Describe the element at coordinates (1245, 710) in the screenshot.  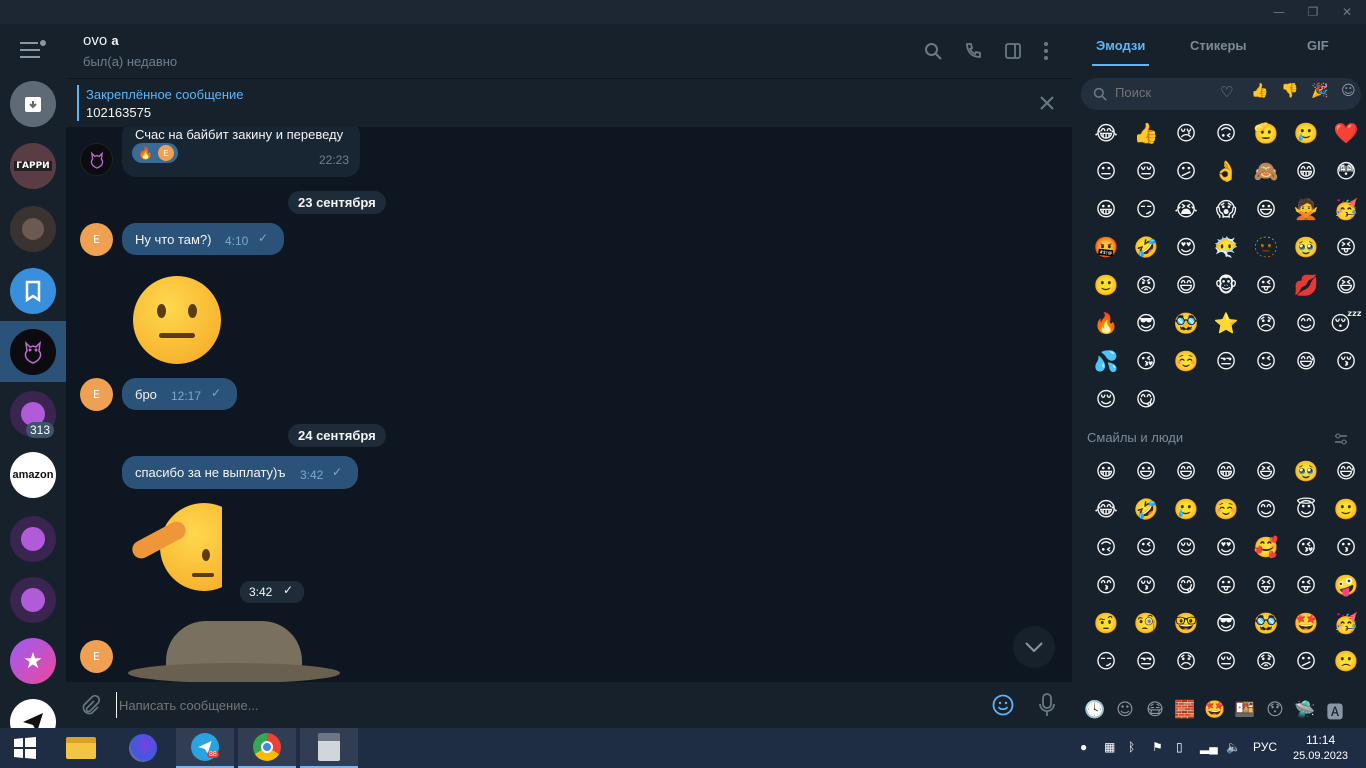
I see `emoji-category-item: 🍱` at that location.